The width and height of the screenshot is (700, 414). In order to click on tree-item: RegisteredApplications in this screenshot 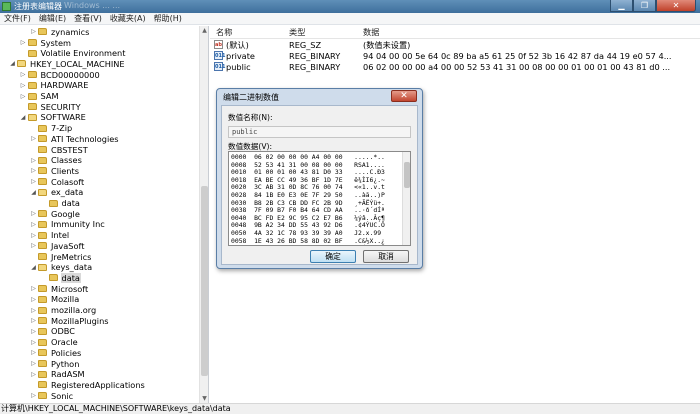, I will do `click(87, 385)`.